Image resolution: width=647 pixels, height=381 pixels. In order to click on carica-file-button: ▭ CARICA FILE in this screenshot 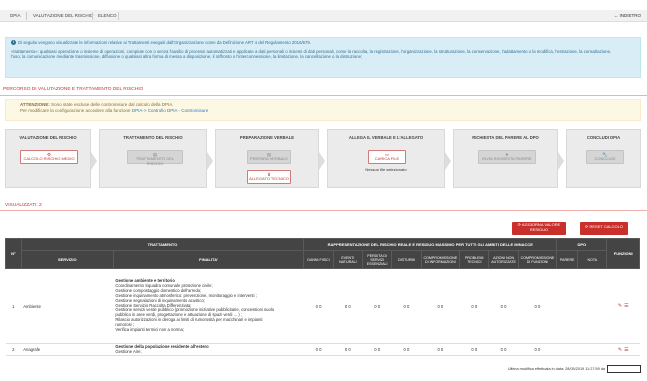, I will do `click(387, 157)`.